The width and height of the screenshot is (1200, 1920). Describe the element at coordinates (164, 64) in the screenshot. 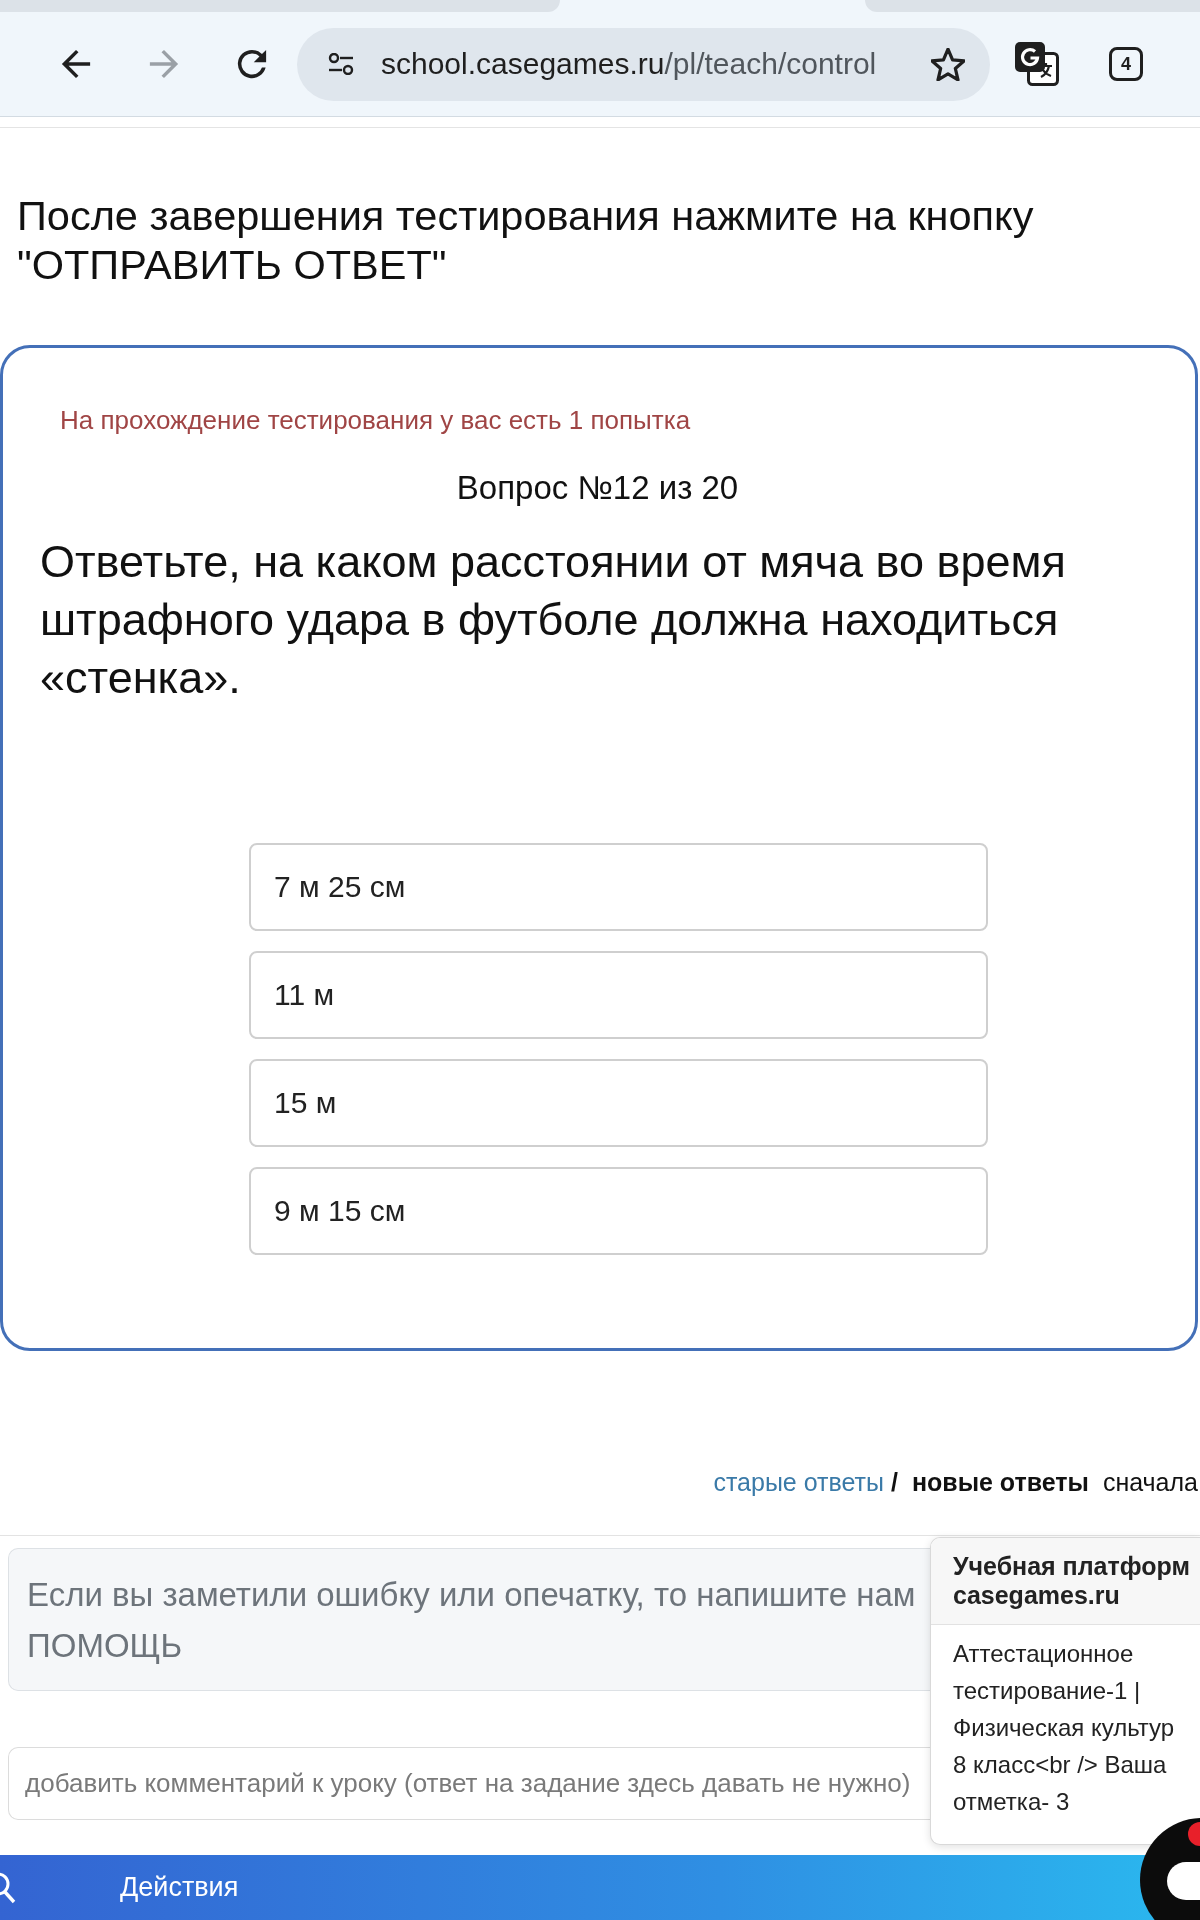

I see `right-arrow-icon` at that location.